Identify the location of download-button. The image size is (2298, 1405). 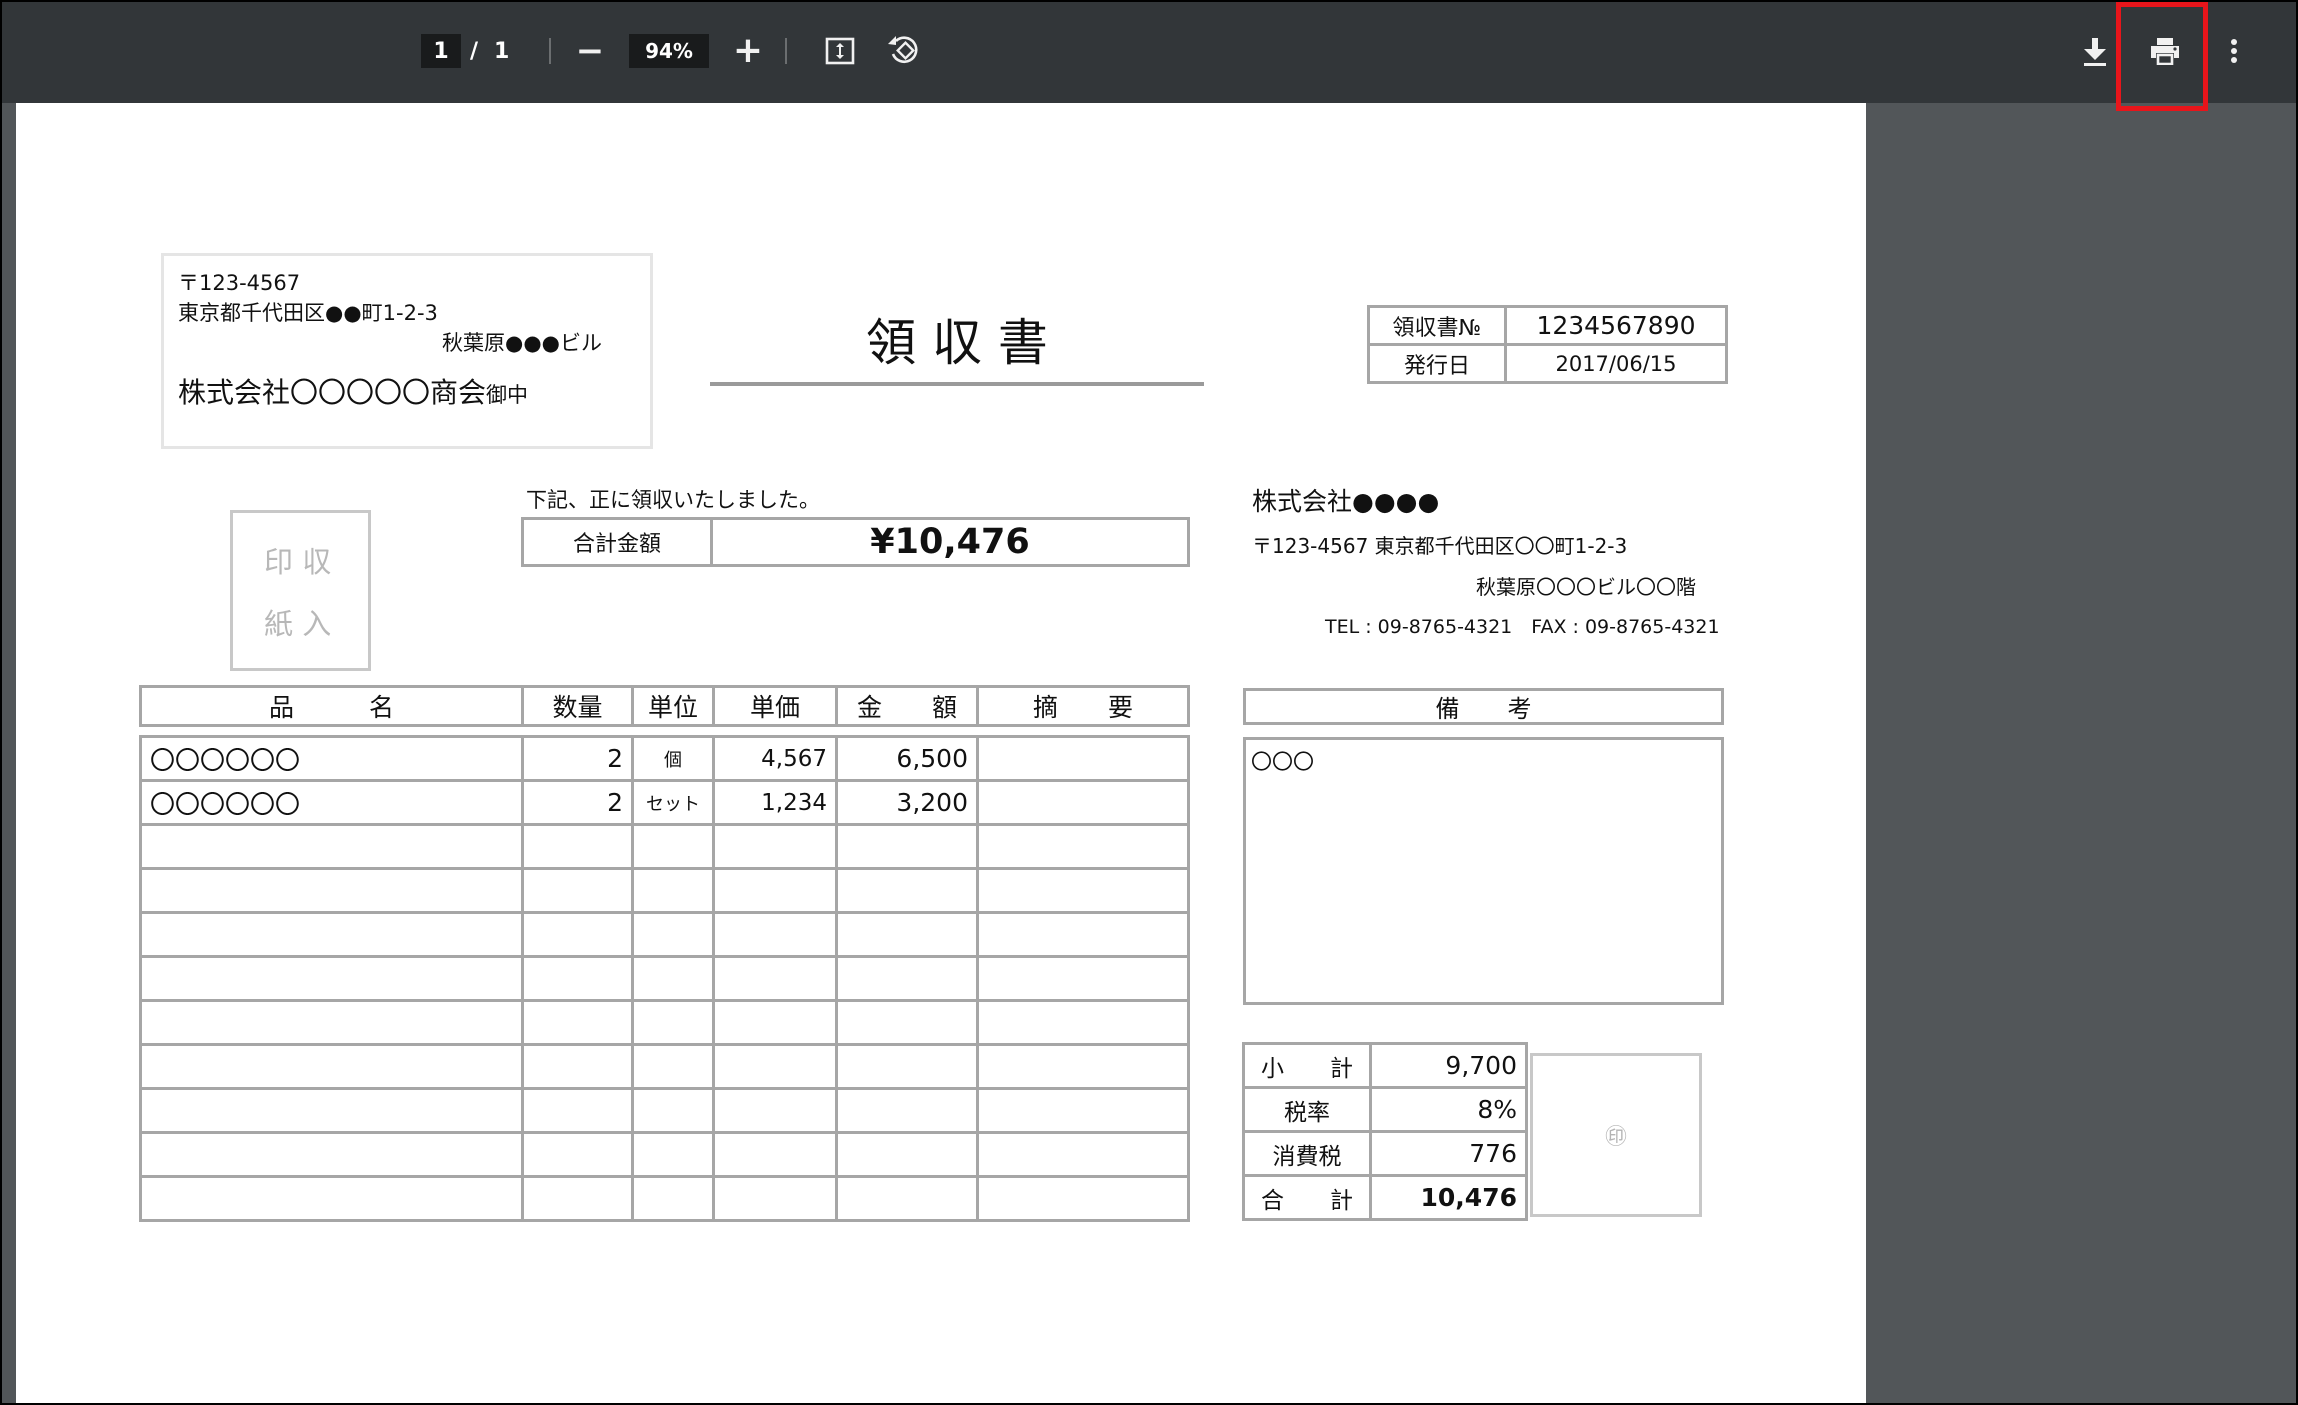
(2095, 52).